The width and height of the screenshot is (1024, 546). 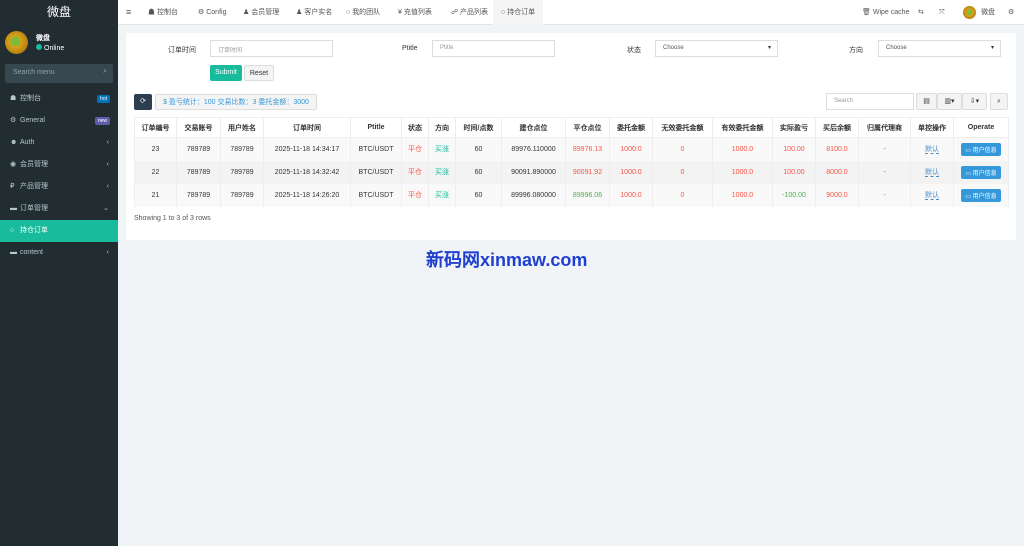 What do you see at coordinates (939, 48) in the screenshot?
I see `direction-select: Choose ▾` at bounding box center [939, 48].